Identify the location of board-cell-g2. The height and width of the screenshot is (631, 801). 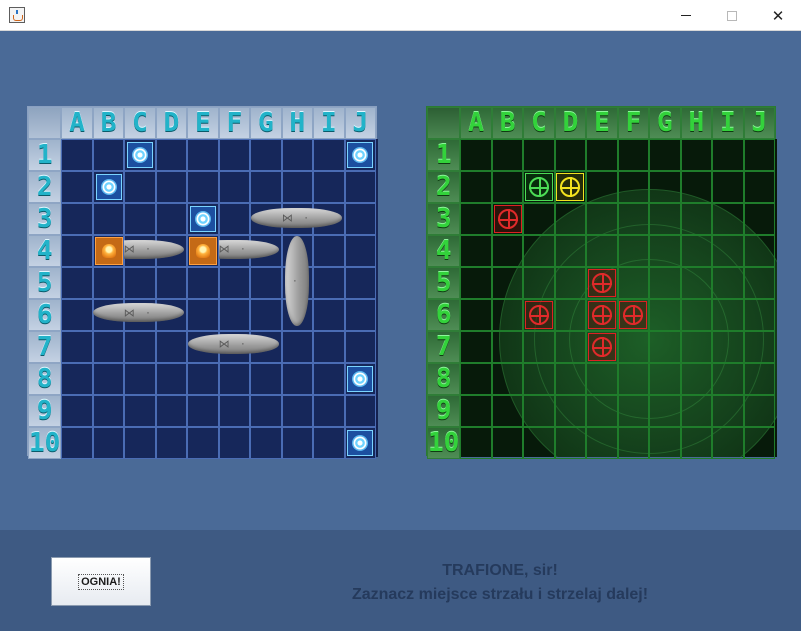
(665, 187).